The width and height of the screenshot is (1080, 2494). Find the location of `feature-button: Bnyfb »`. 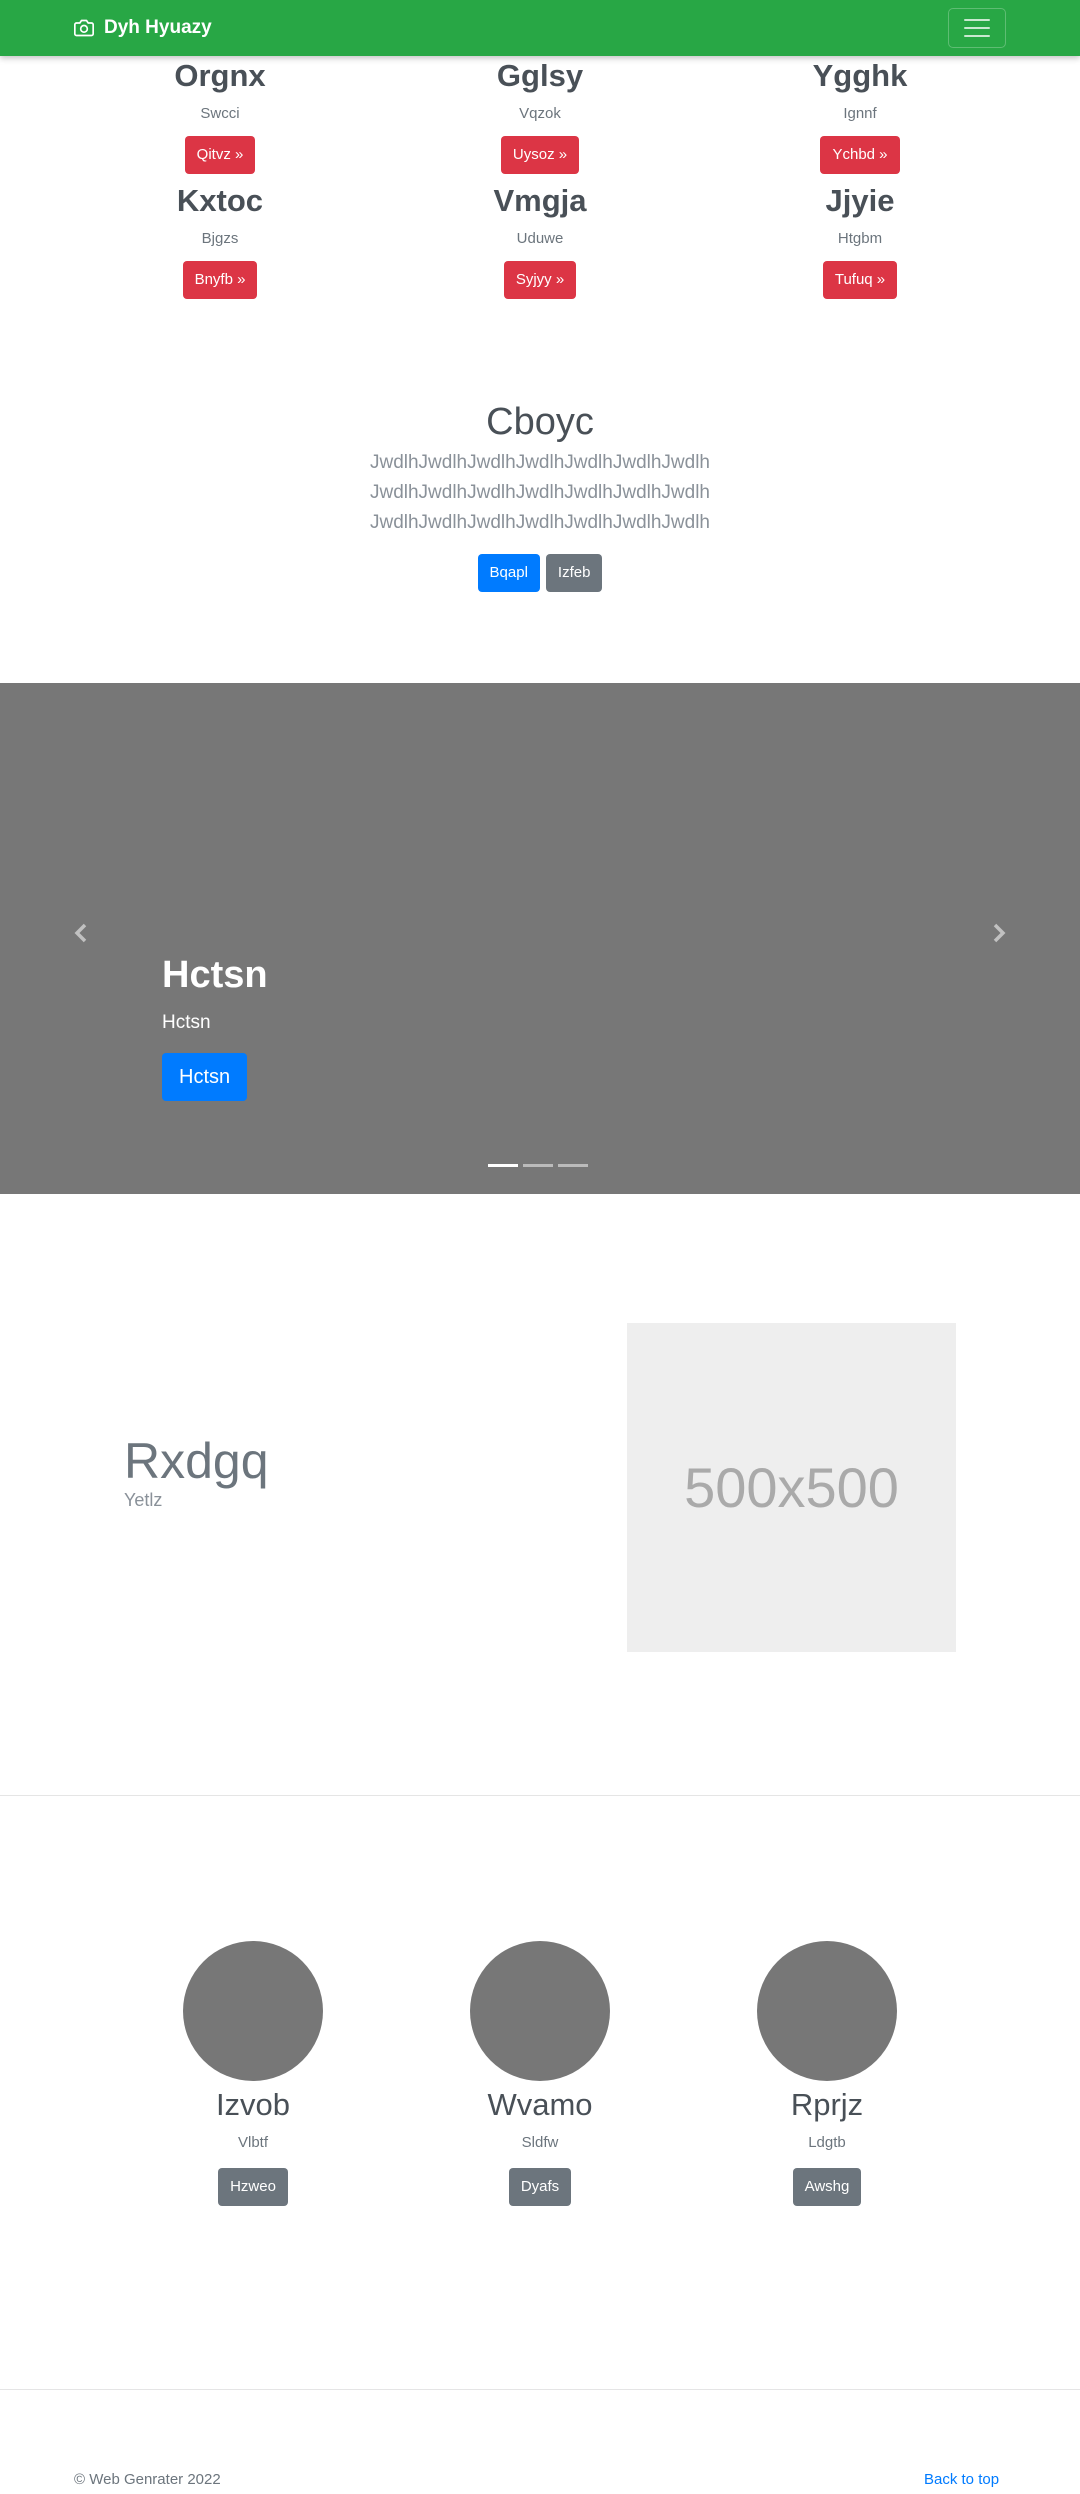

feature-button: Bnyfb » is located at coordinates (220, 280).